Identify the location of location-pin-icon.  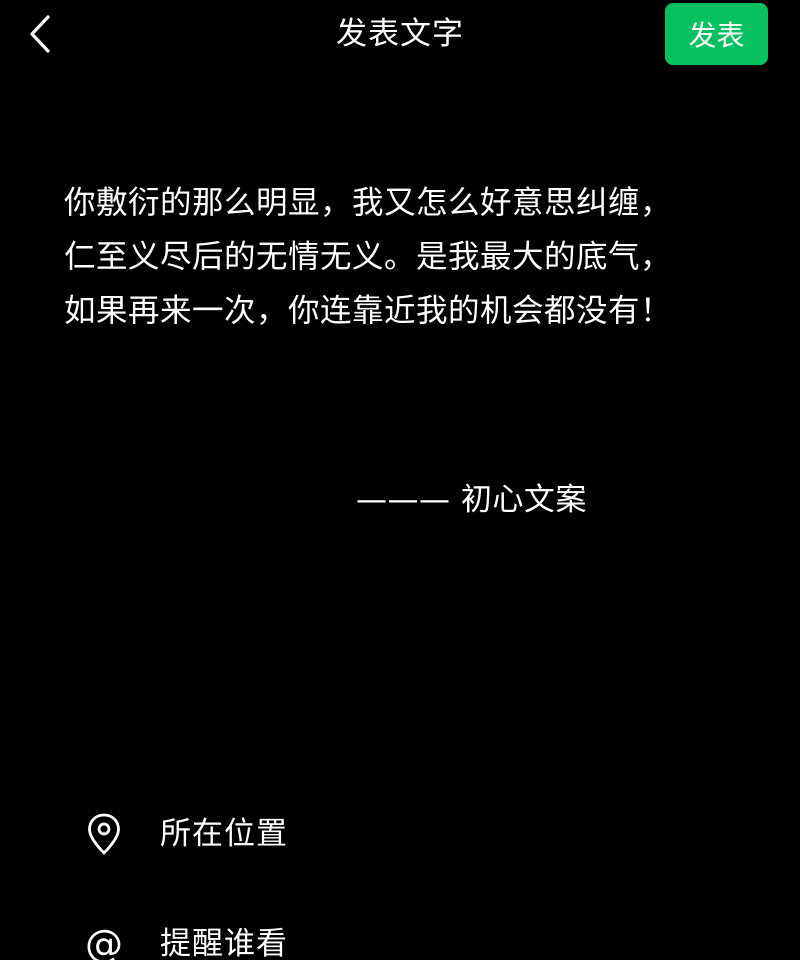
(104, 834).